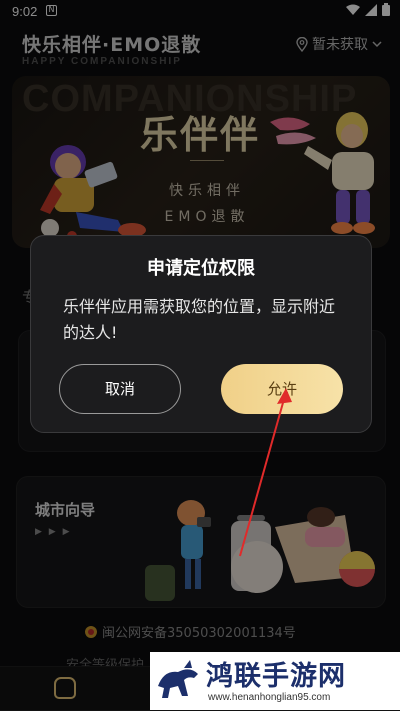 The image size is (400, 711). I want to click on site-watermark: 鸿联手游网 www.henanhonglian95.com, so click(275, 681).